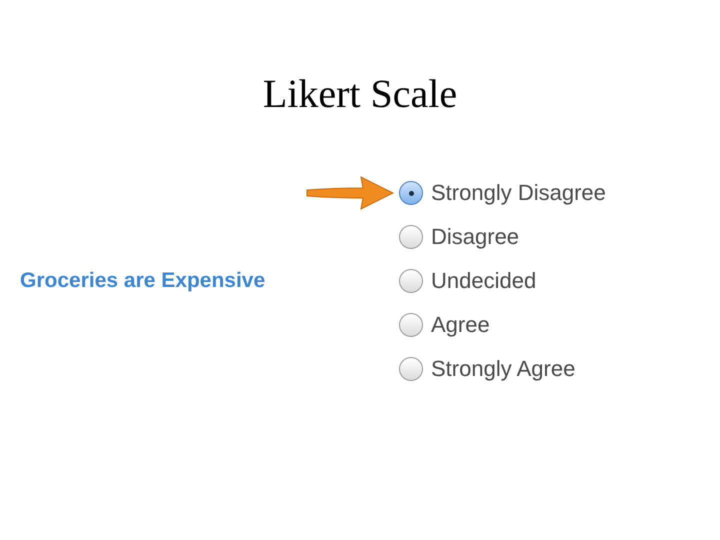  I want to click on option-label: Disagree, so click(475, 237).